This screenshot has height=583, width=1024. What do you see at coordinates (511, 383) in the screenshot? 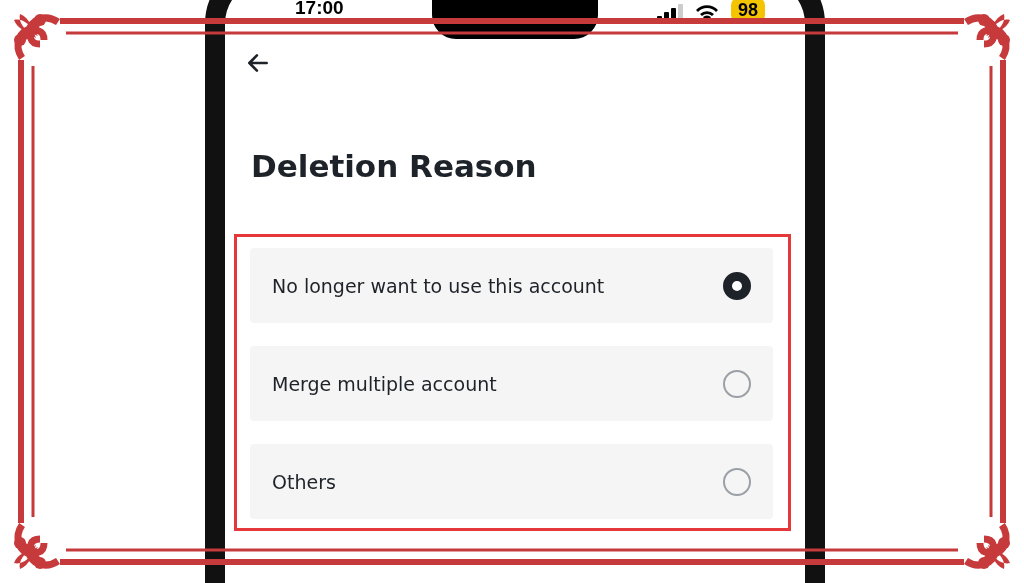
I see `reason-option: Merge multiple account` at bounding box center [511, 383].